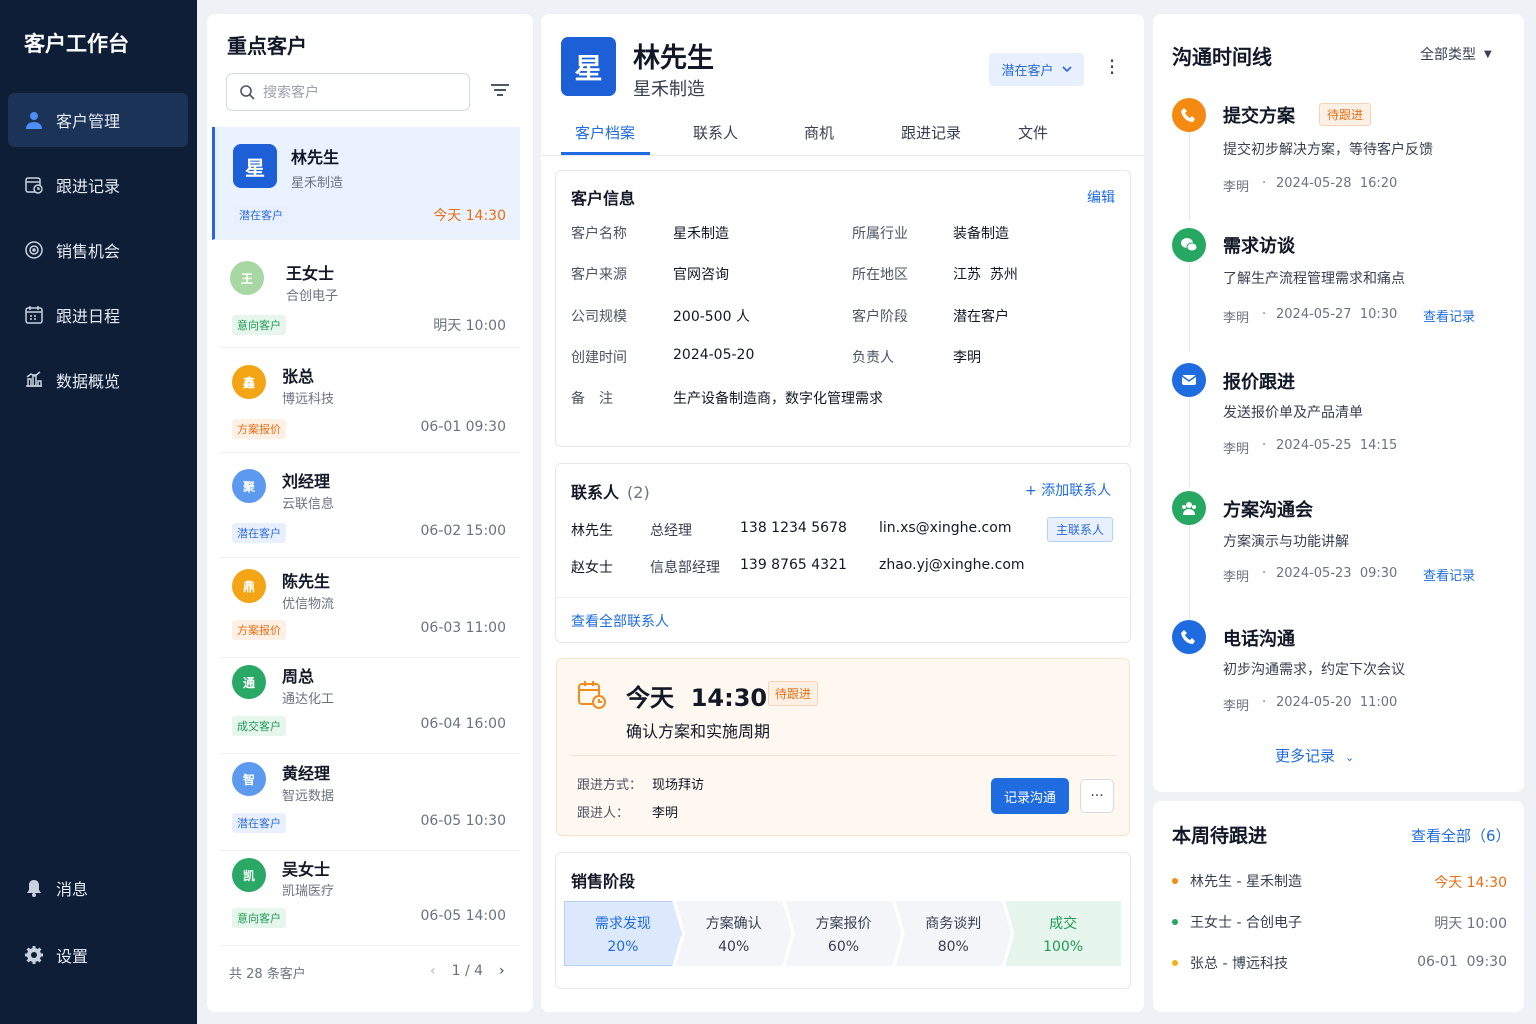 Image resolution: width=1536 pixels, height=1024 pixels. I want to click on nav-data-overview: 数据概览, so click(98, 380).